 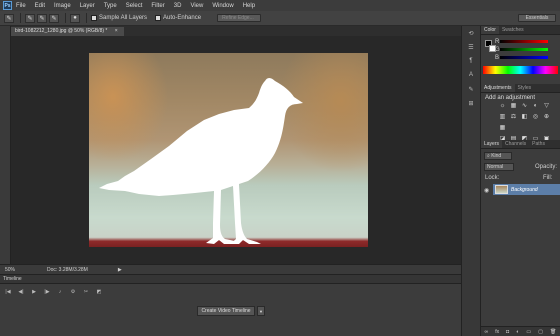 I want to click on sample-all-layers-checkbox, so click(x=94, y=18).